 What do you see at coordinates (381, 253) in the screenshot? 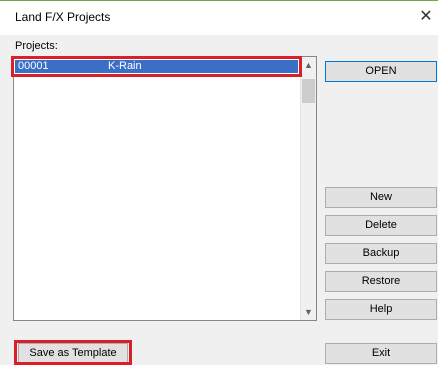
I see `backup-button: Backup` at bounding box center [381, 253].